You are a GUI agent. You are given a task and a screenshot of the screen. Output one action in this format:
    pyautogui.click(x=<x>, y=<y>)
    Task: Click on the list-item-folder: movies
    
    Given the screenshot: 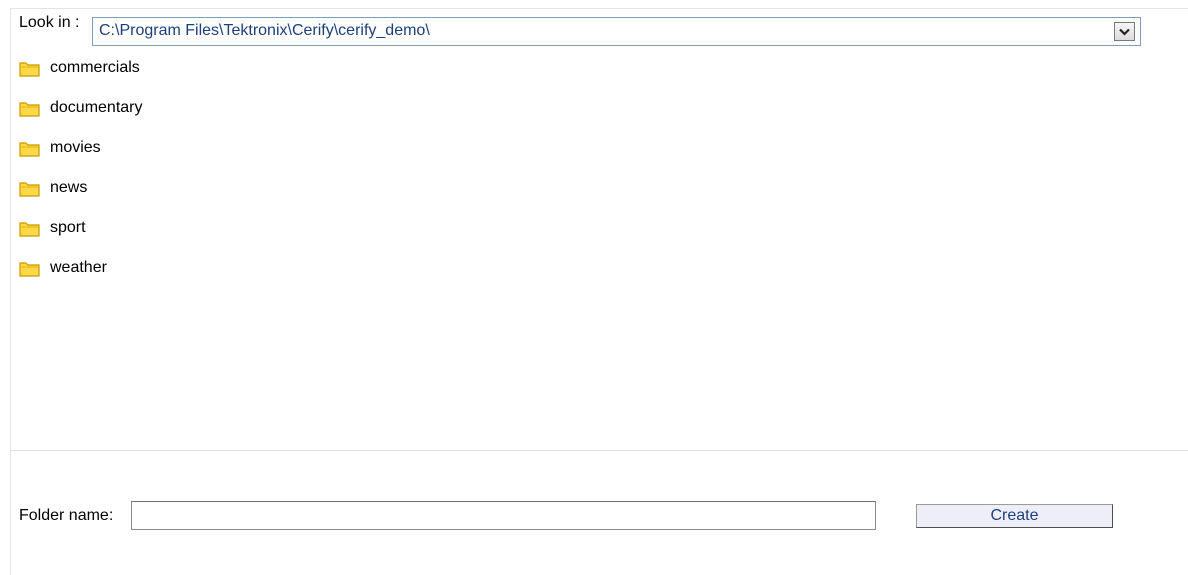 What is the action you would take?
    pyautogui.click(x=81, y=158)
    